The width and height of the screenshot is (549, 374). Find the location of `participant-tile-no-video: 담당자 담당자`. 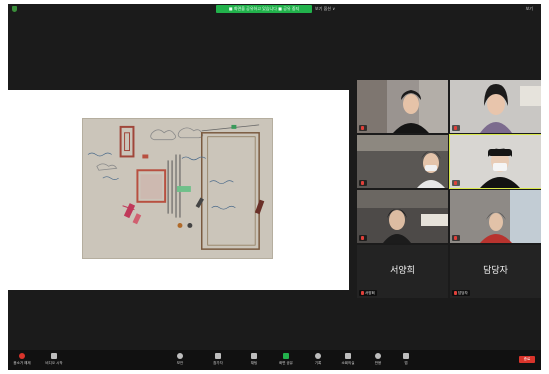

participant-tile-no-video: 담당자 담당자 is located at coordinates (495, 271).